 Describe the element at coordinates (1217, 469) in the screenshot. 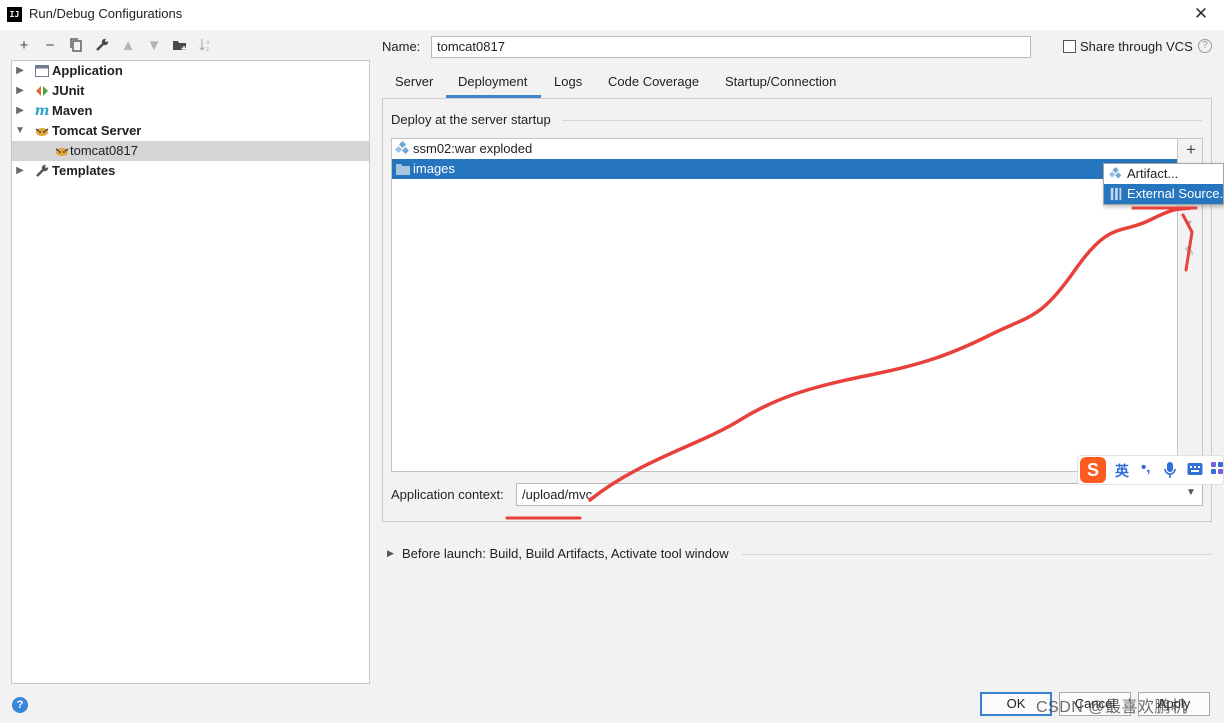

I see `apps-grid-icon` at that location.